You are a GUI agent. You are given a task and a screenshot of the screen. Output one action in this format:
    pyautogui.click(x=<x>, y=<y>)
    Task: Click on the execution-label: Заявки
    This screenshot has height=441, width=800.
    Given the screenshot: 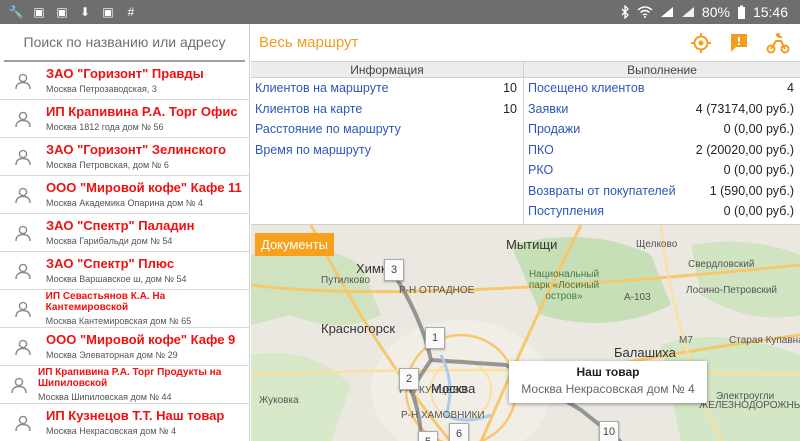 What is the action you would take?
    pyautogui.click(x=548, y=108)
    